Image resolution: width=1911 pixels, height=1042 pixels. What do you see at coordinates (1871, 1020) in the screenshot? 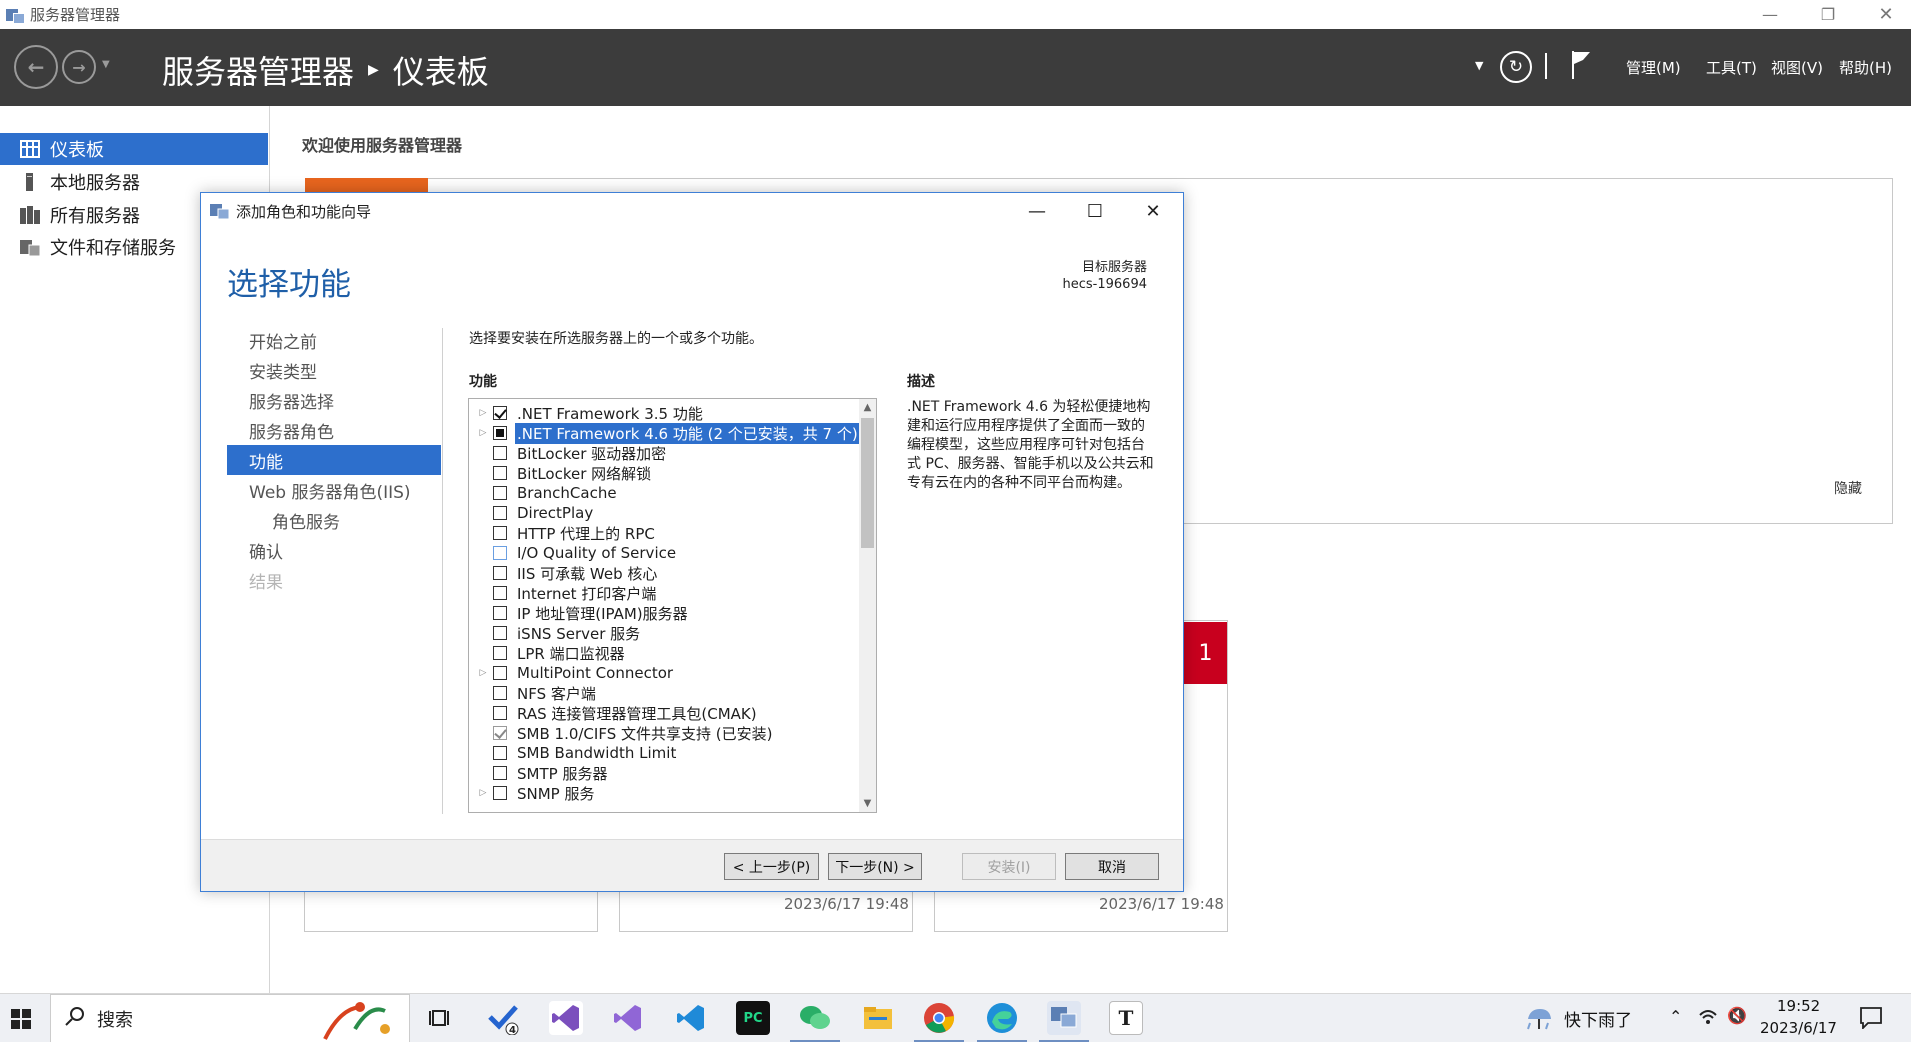
I see `notification-center-icon` at bounding box center [1871, 1020].